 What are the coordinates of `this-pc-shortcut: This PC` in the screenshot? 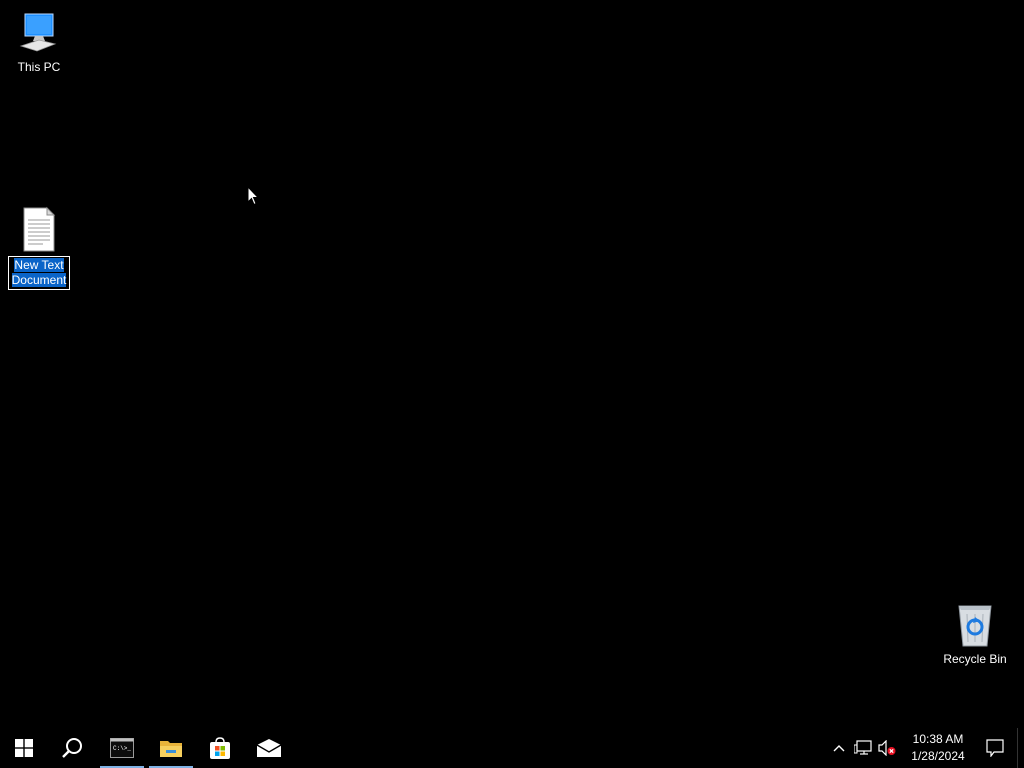 It's located at (39, 42).